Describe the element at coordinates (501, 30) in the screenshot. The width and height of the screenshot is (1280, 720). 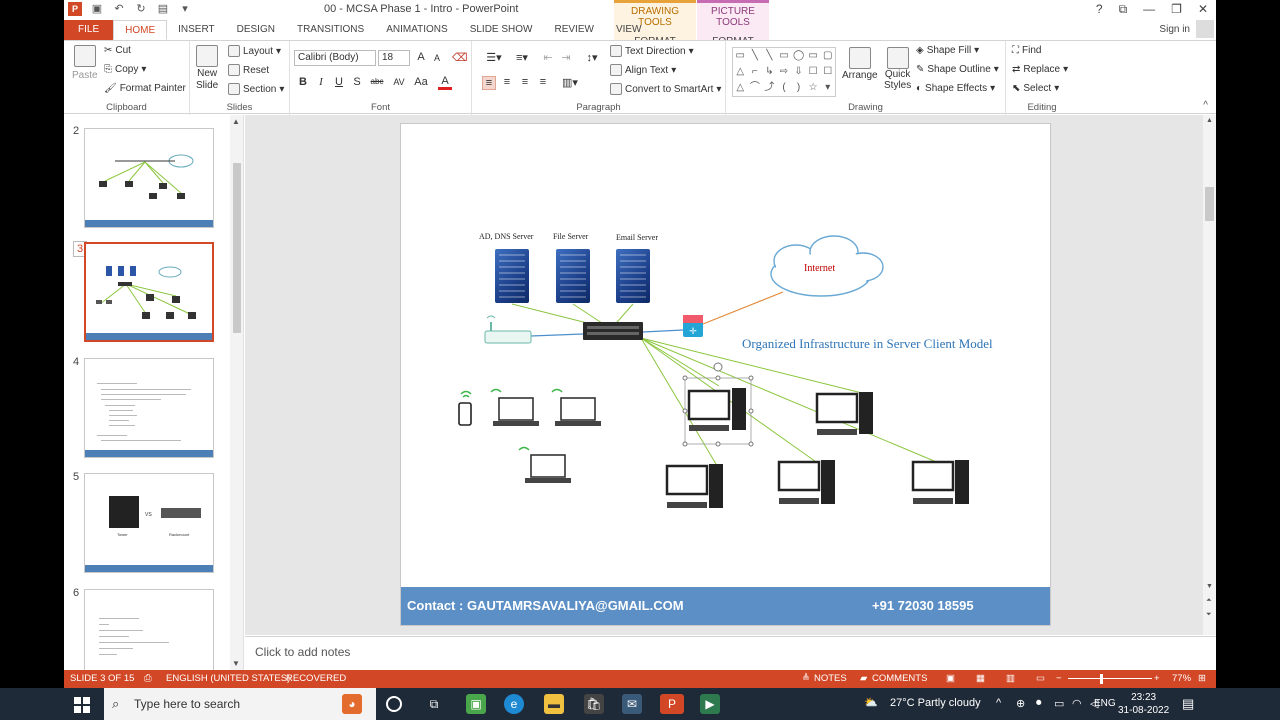
I see `tab-slide-show: SLIDE SHOW` at that location.